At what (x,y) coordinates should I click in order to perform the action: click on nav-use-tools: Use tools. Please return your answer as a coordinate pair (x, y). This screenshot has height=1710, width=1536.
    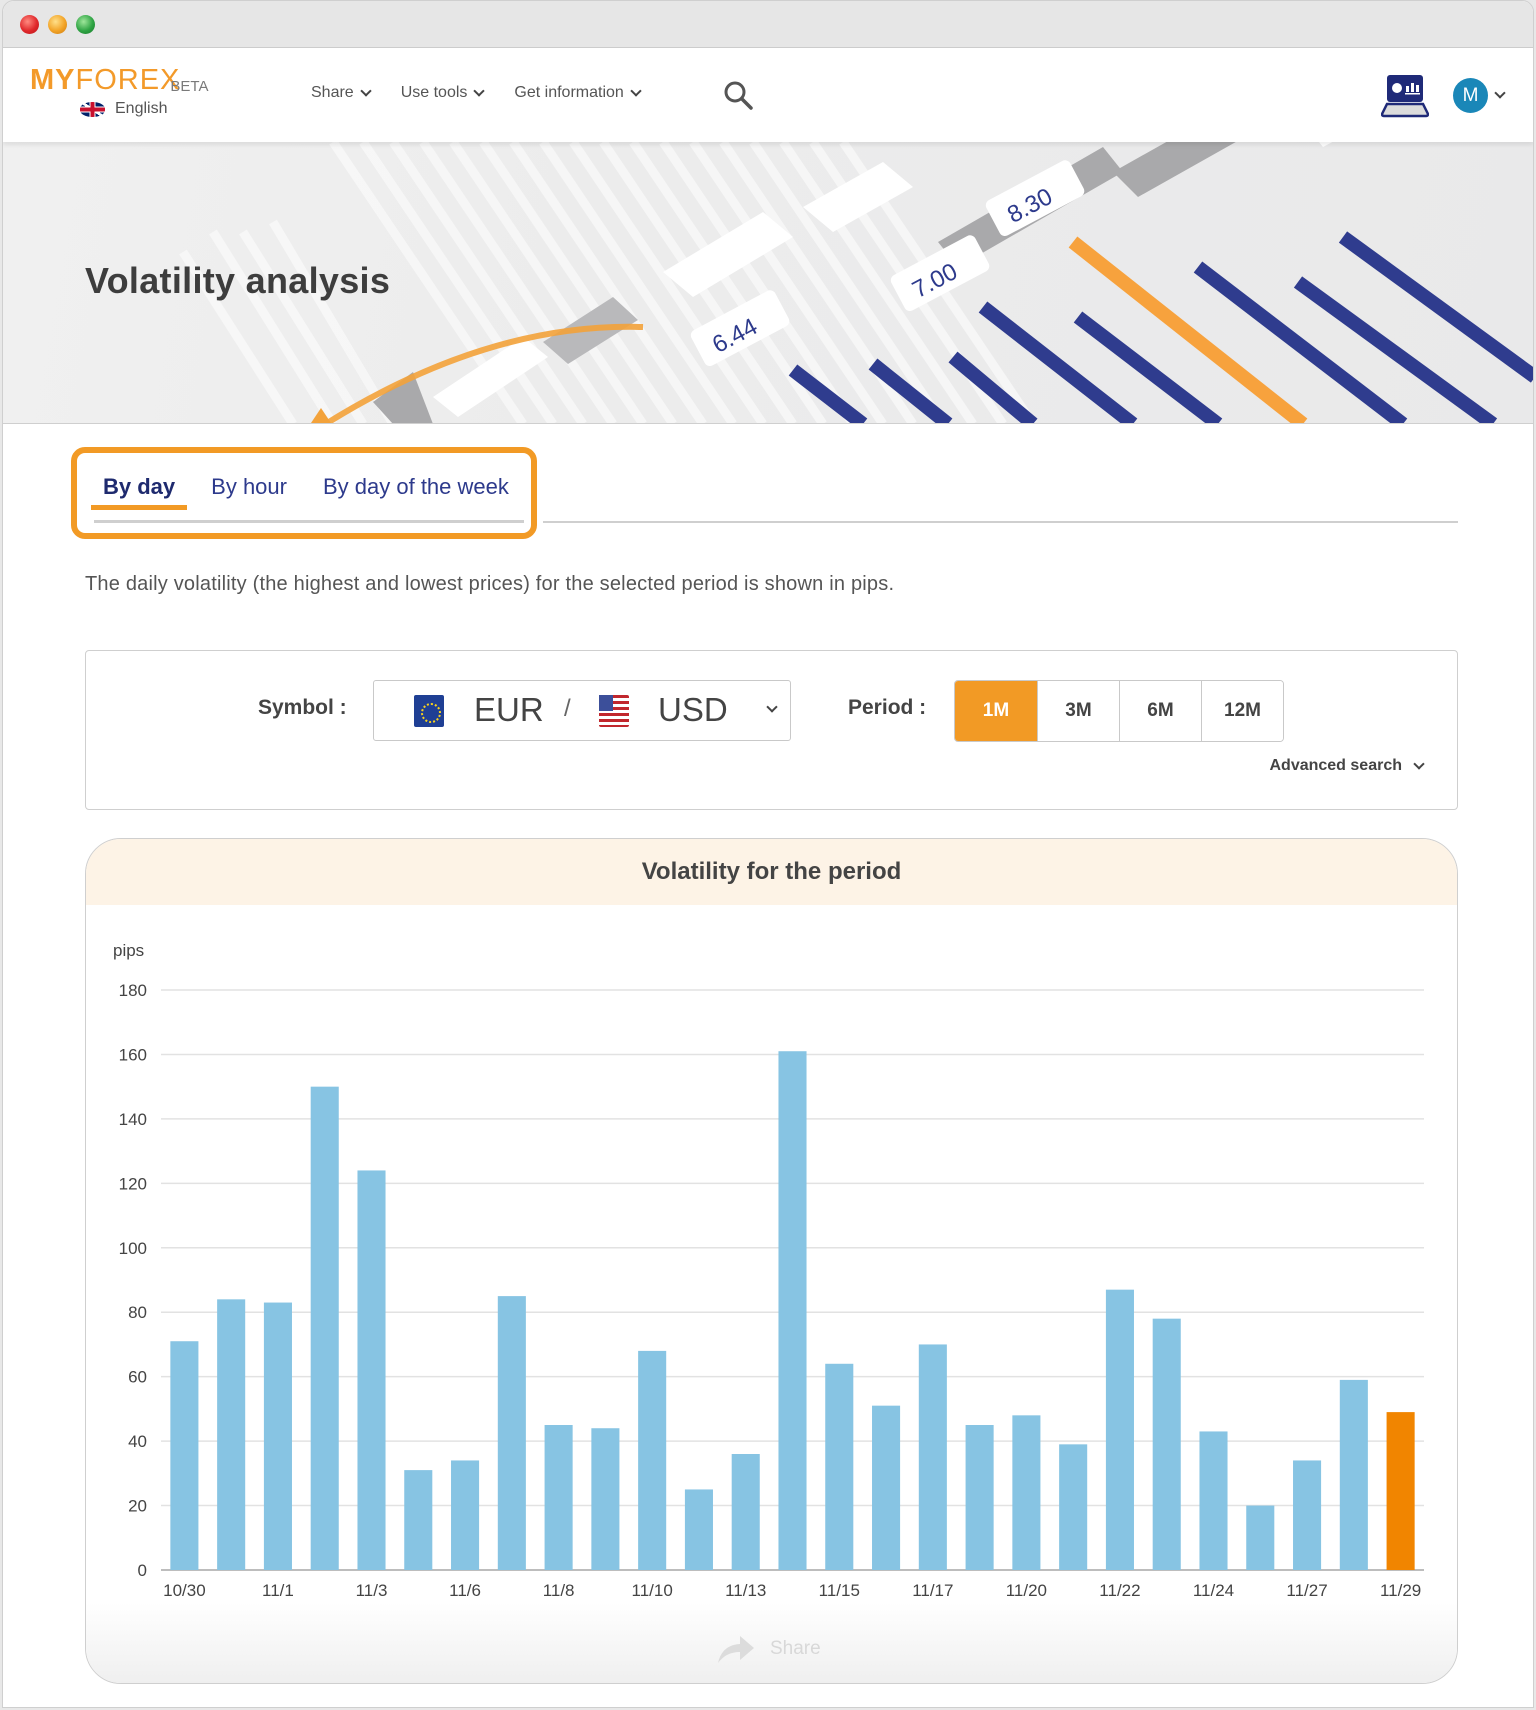
    Looking at the image, I should click on (443, 93).